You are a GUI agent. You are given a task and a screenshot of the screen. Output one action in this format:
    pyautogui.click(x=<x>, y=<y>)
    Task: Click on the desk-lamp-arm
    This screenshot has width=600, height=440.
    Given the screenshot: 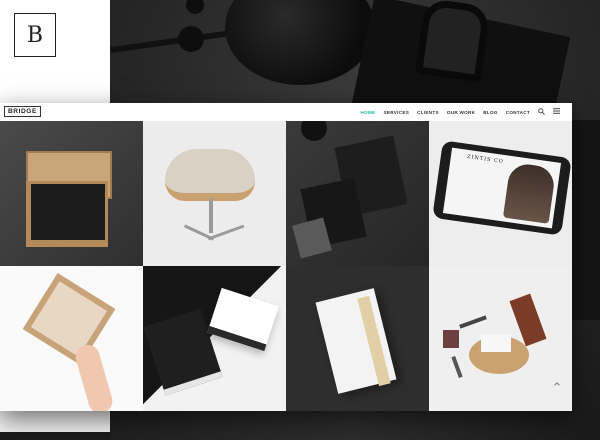 What is the action you would take?
    pyautogui.click(x=175, y=41)
    